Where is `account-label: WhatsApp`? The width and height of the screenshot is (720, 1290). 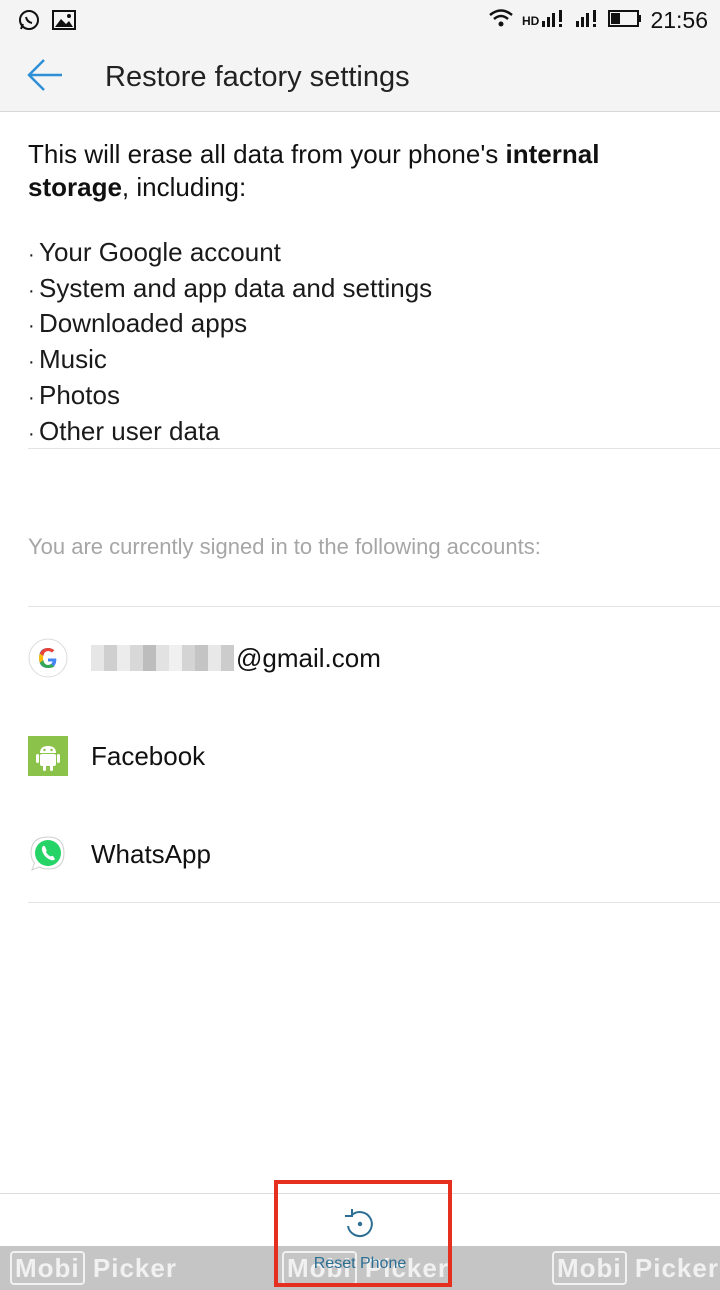 account-label: WhatsApp is located at coordinates (151, 853).